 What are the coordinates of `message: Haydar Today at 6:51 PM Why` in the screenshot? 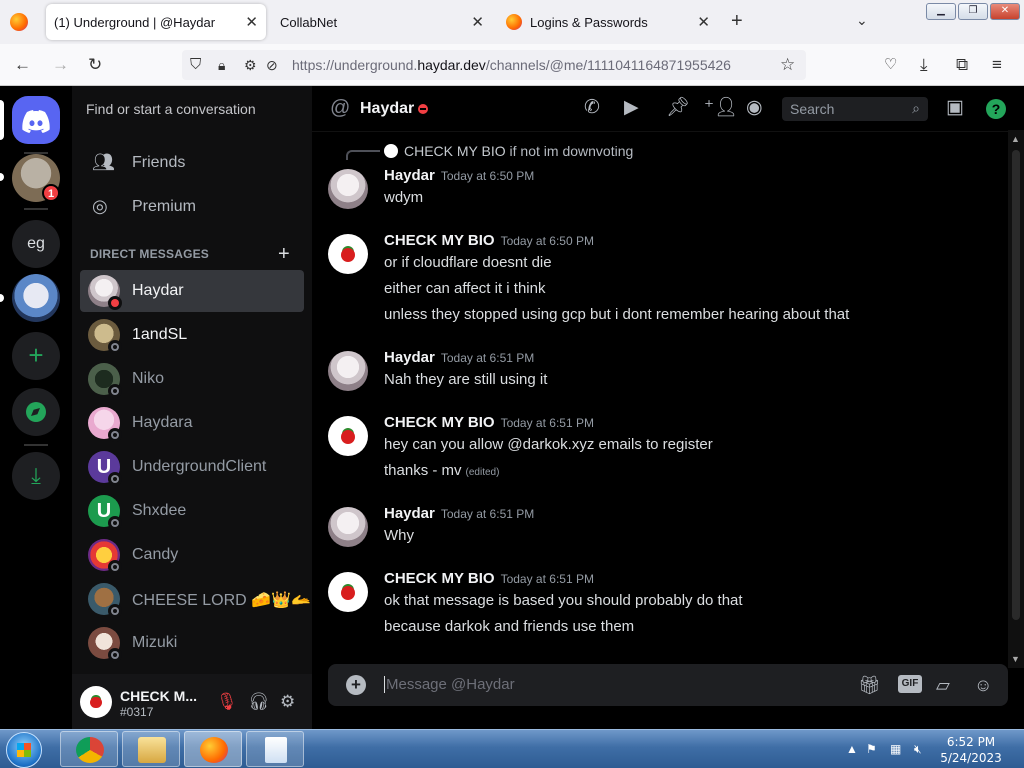 It's located at (662, 530).